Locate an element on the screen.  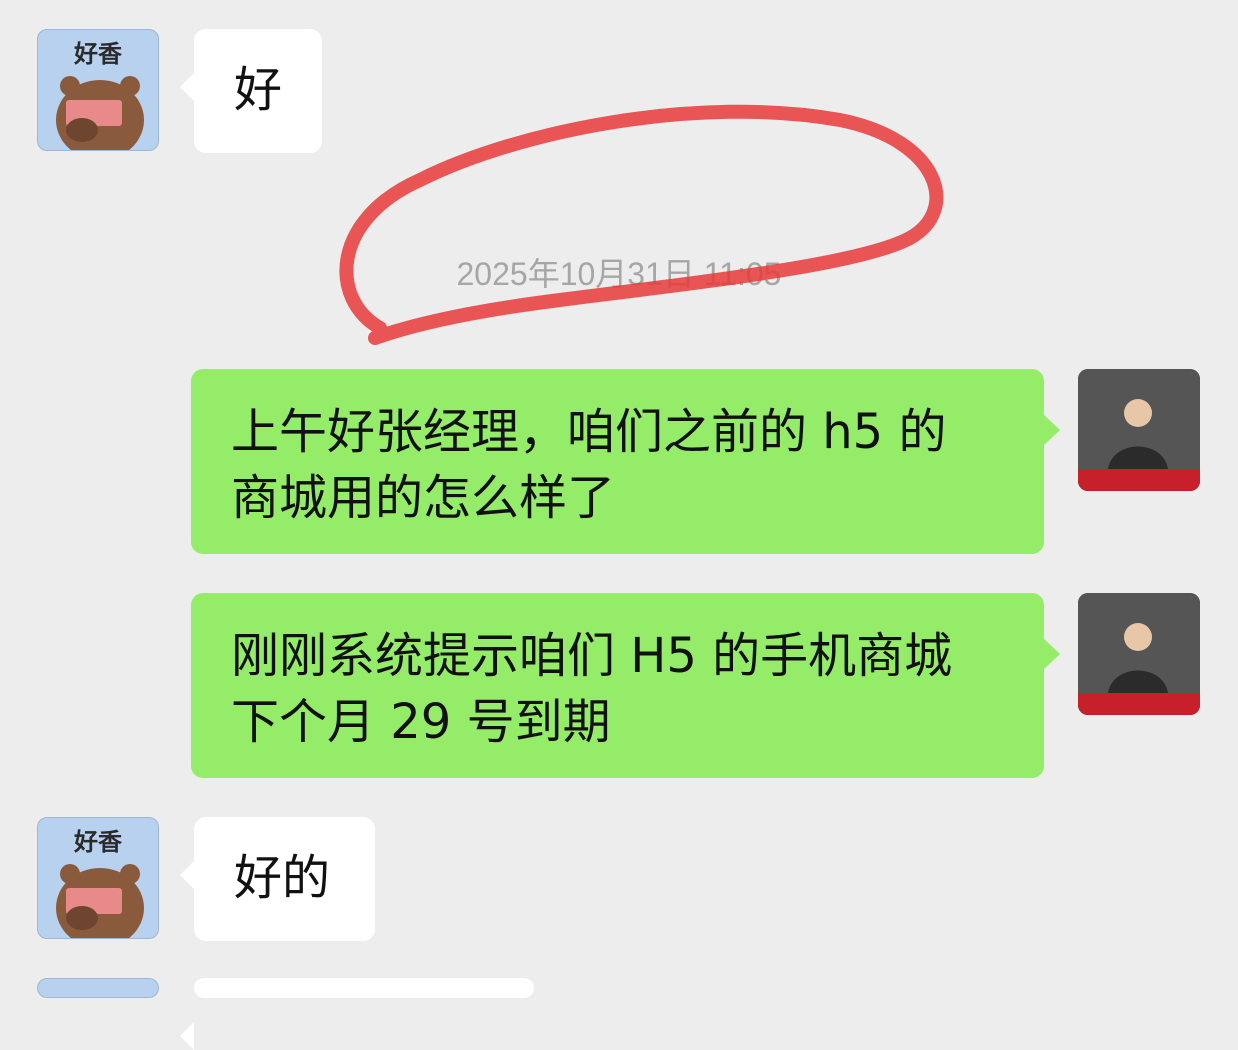
timestamp: 2025年10月31日 11:05 is located at coordinates (619, 274).